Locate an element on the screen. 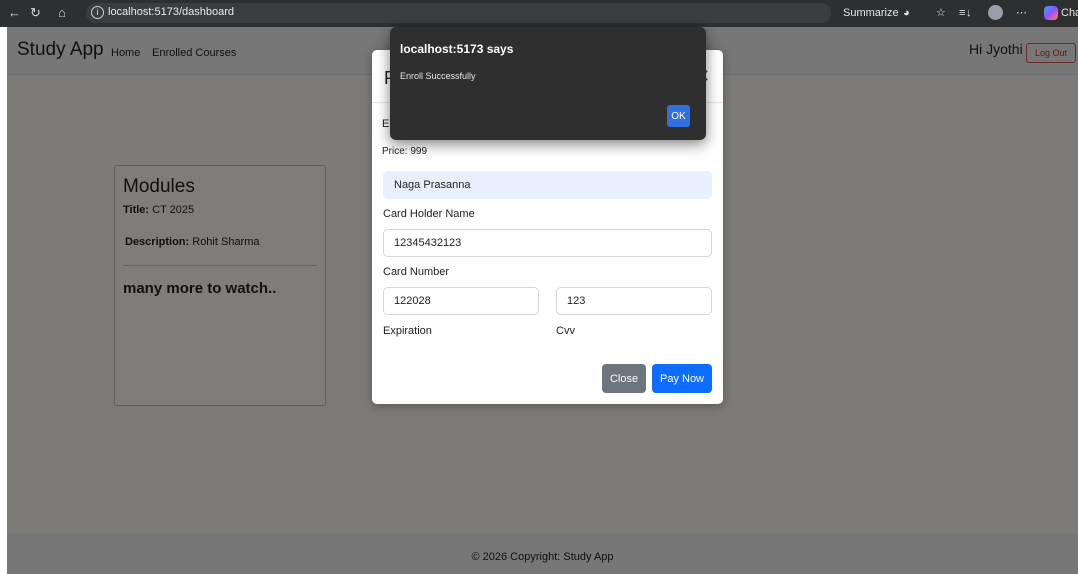  chat-label: Chat is located at coordinates (1069, 13).